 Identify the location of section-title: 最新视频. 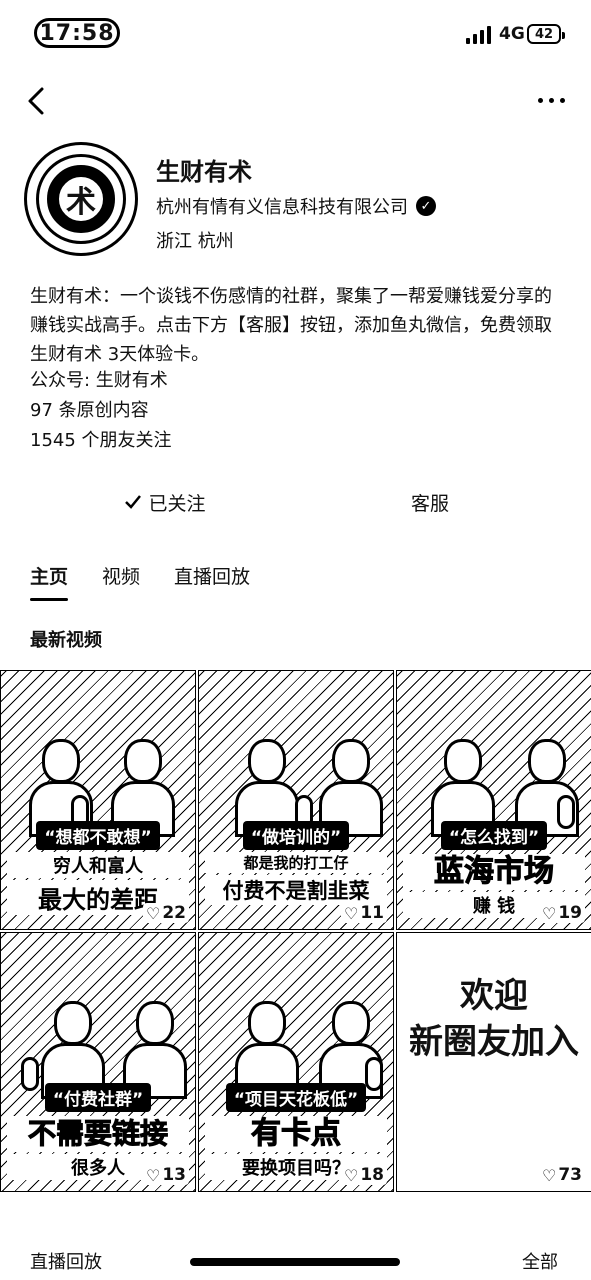
(66, 640).